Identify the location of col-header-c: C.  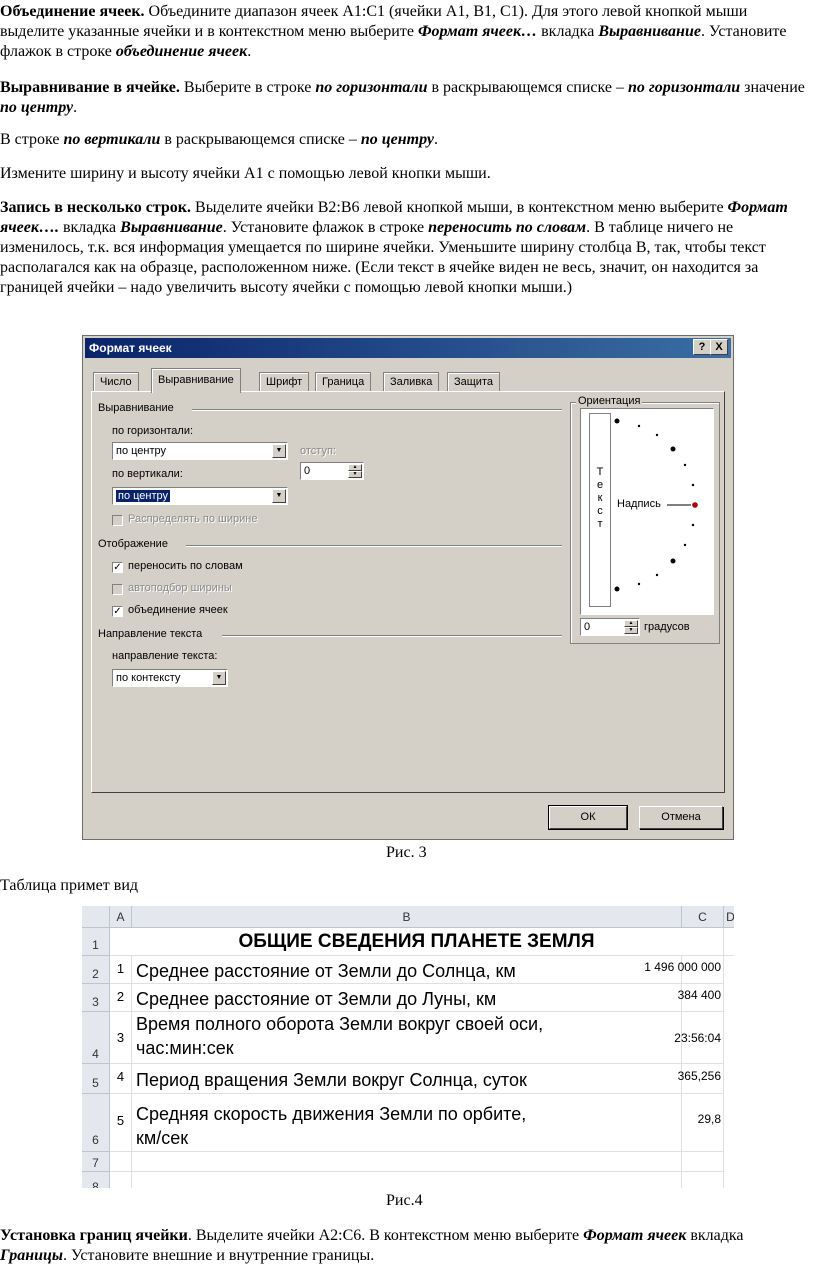
(703, 917).